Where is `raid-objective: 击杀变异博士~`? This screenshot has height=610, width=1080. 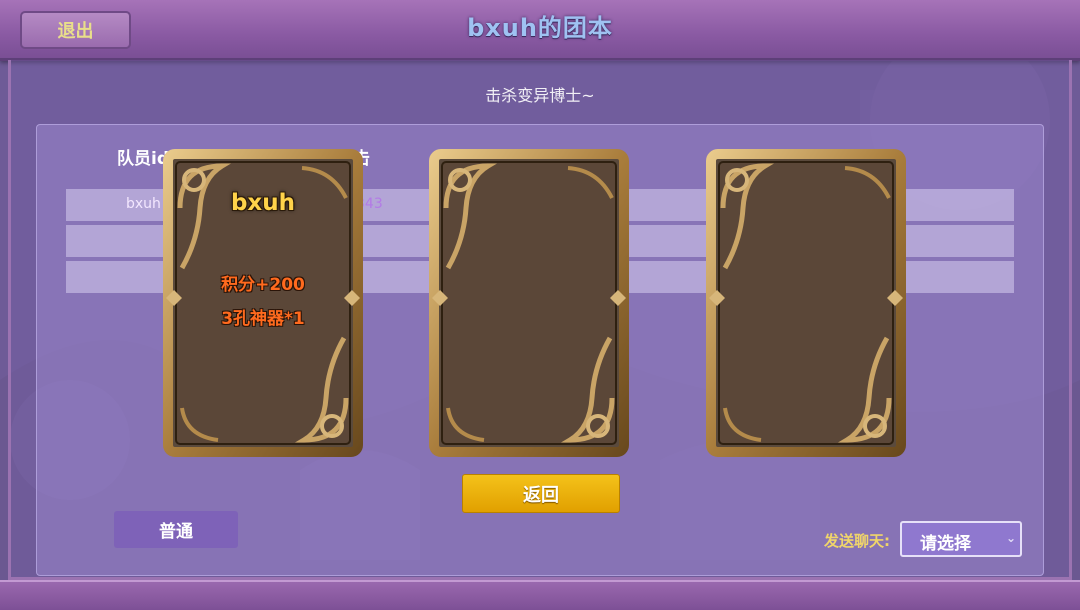
raid-objective: 击杀变异博士~ is located at coordinates (540, 95).